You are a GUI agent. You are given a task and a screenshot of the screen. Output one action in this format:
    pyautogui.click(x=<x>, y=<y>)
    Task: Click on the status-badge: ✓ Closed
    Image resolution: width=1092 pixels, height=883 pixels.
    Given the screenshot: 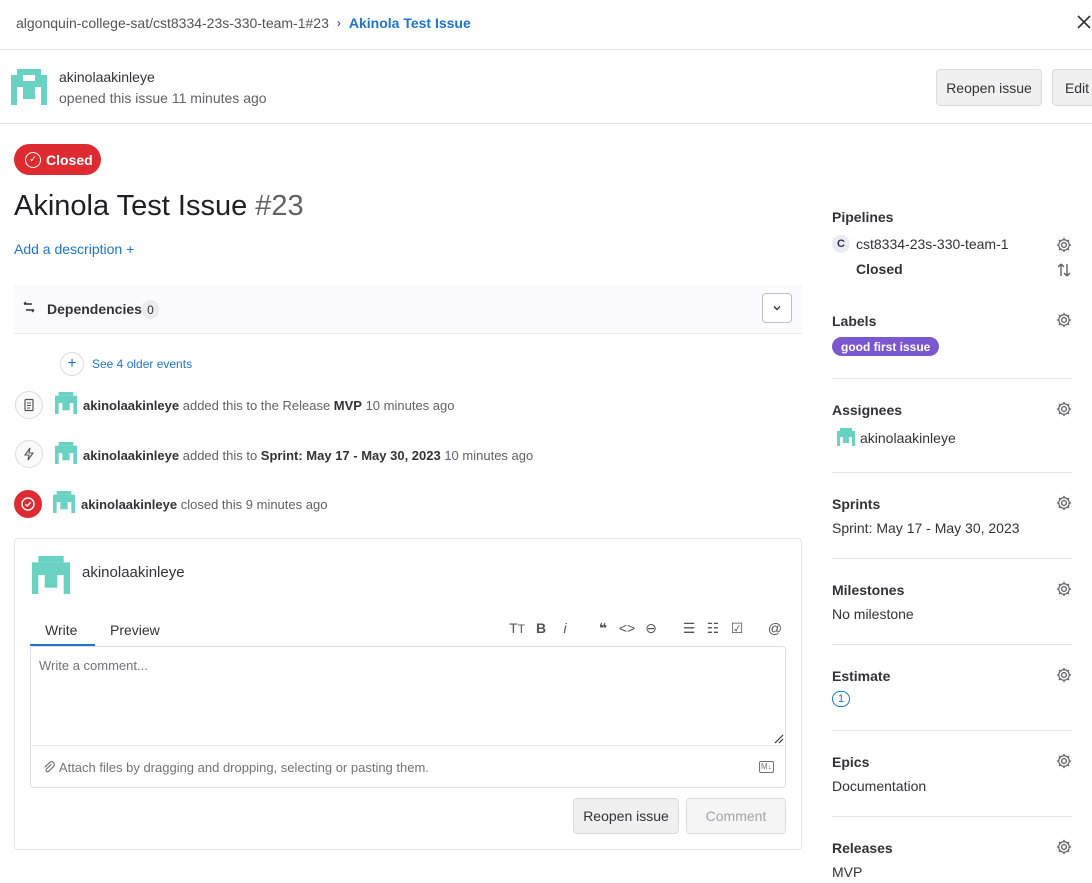 What is the action you would take?
    pyautogui.click(x=57, y=159)
    